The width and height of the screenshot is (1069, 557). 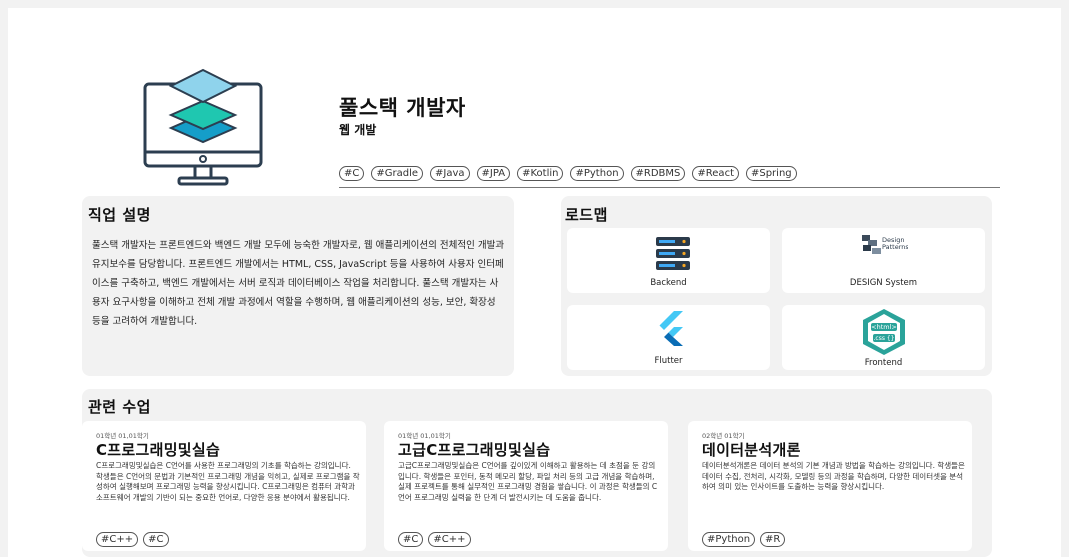 I want to click on tag-python: #Python, so click(x=597, y=173).